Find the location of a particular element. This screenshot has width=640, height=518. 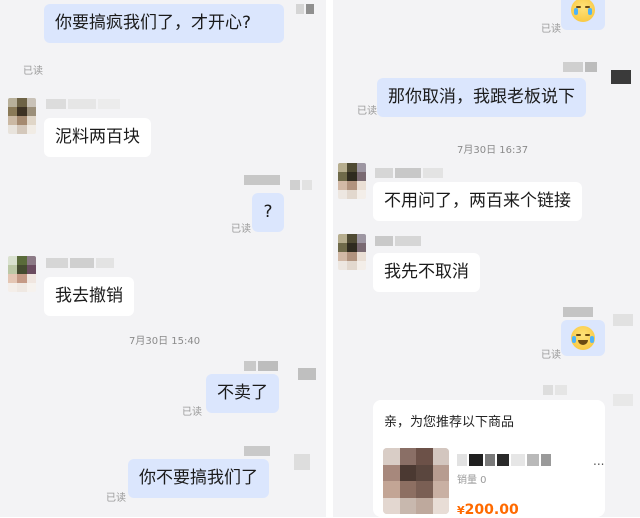

crying-laughing-emoji is located at coordinates (583, 338).